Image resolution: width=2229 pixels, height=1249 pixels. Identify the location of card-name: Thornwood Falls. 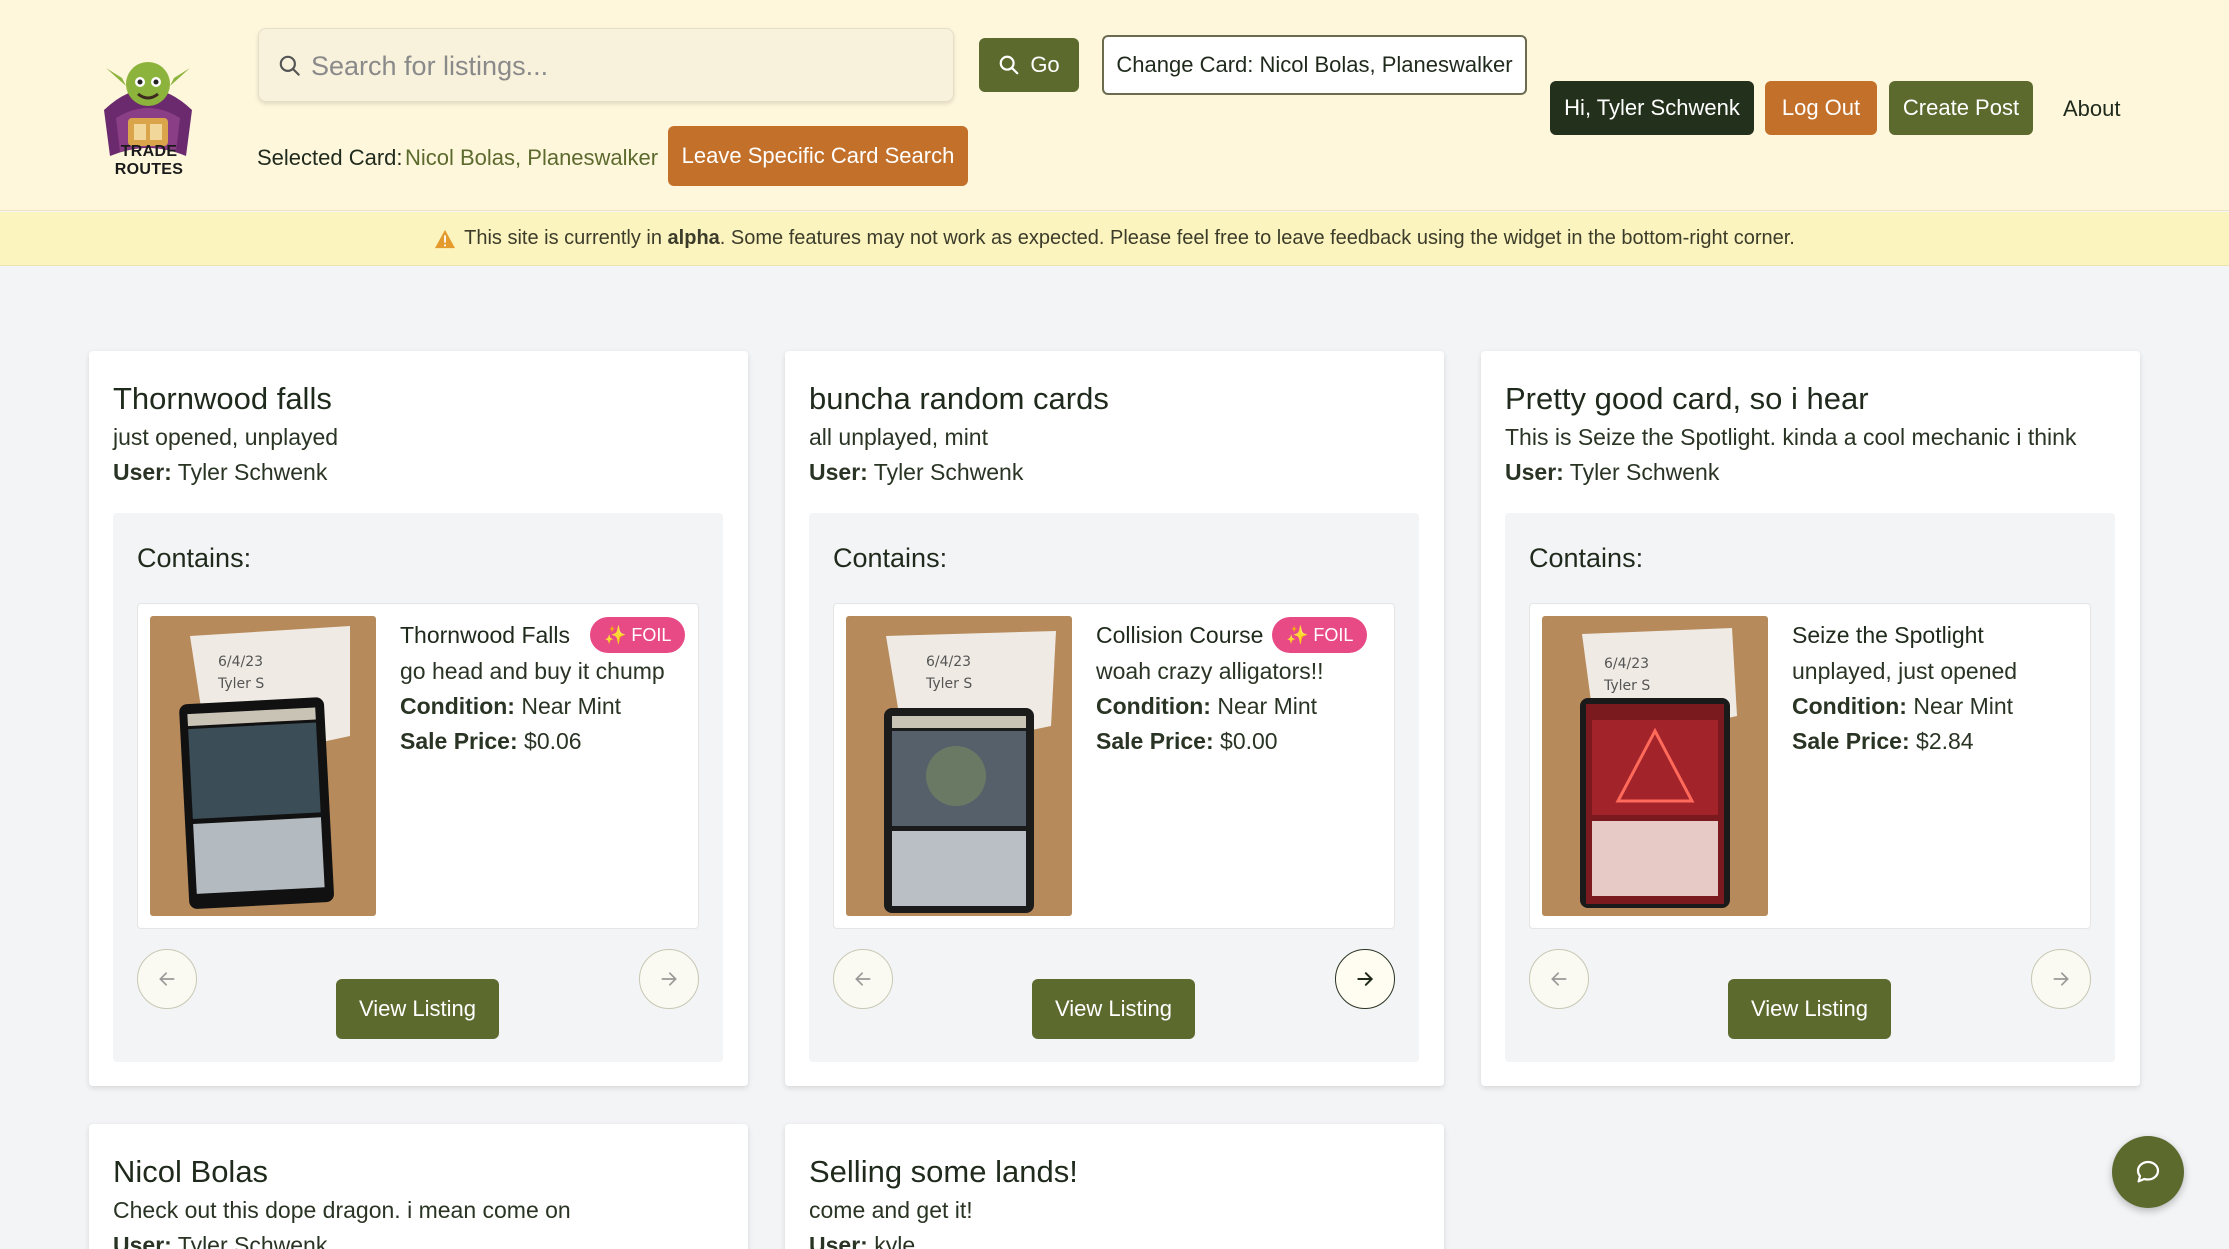
(485, 635).